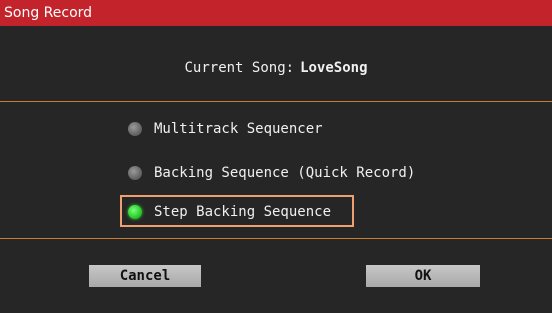 Image resolution: width=552 pixels, height=313 pixels. I want to click on current-song-name: LoveSong, so click(334, 68).